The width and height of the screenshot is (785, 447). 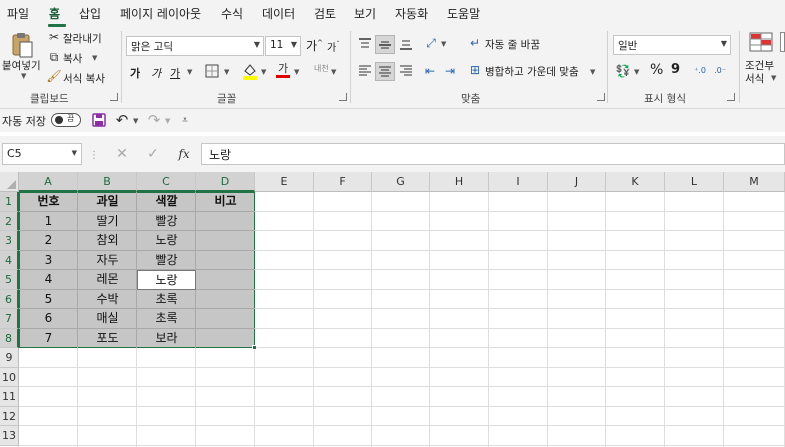 I want to click on row-header-8: 8, so click(x=9, y=338).